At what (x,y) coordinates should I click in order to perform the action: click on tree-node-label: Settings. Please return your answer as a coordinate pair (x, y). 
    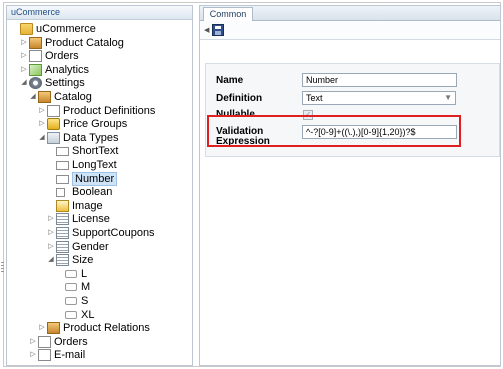
    Looking at the image, I should click on (65, 83).